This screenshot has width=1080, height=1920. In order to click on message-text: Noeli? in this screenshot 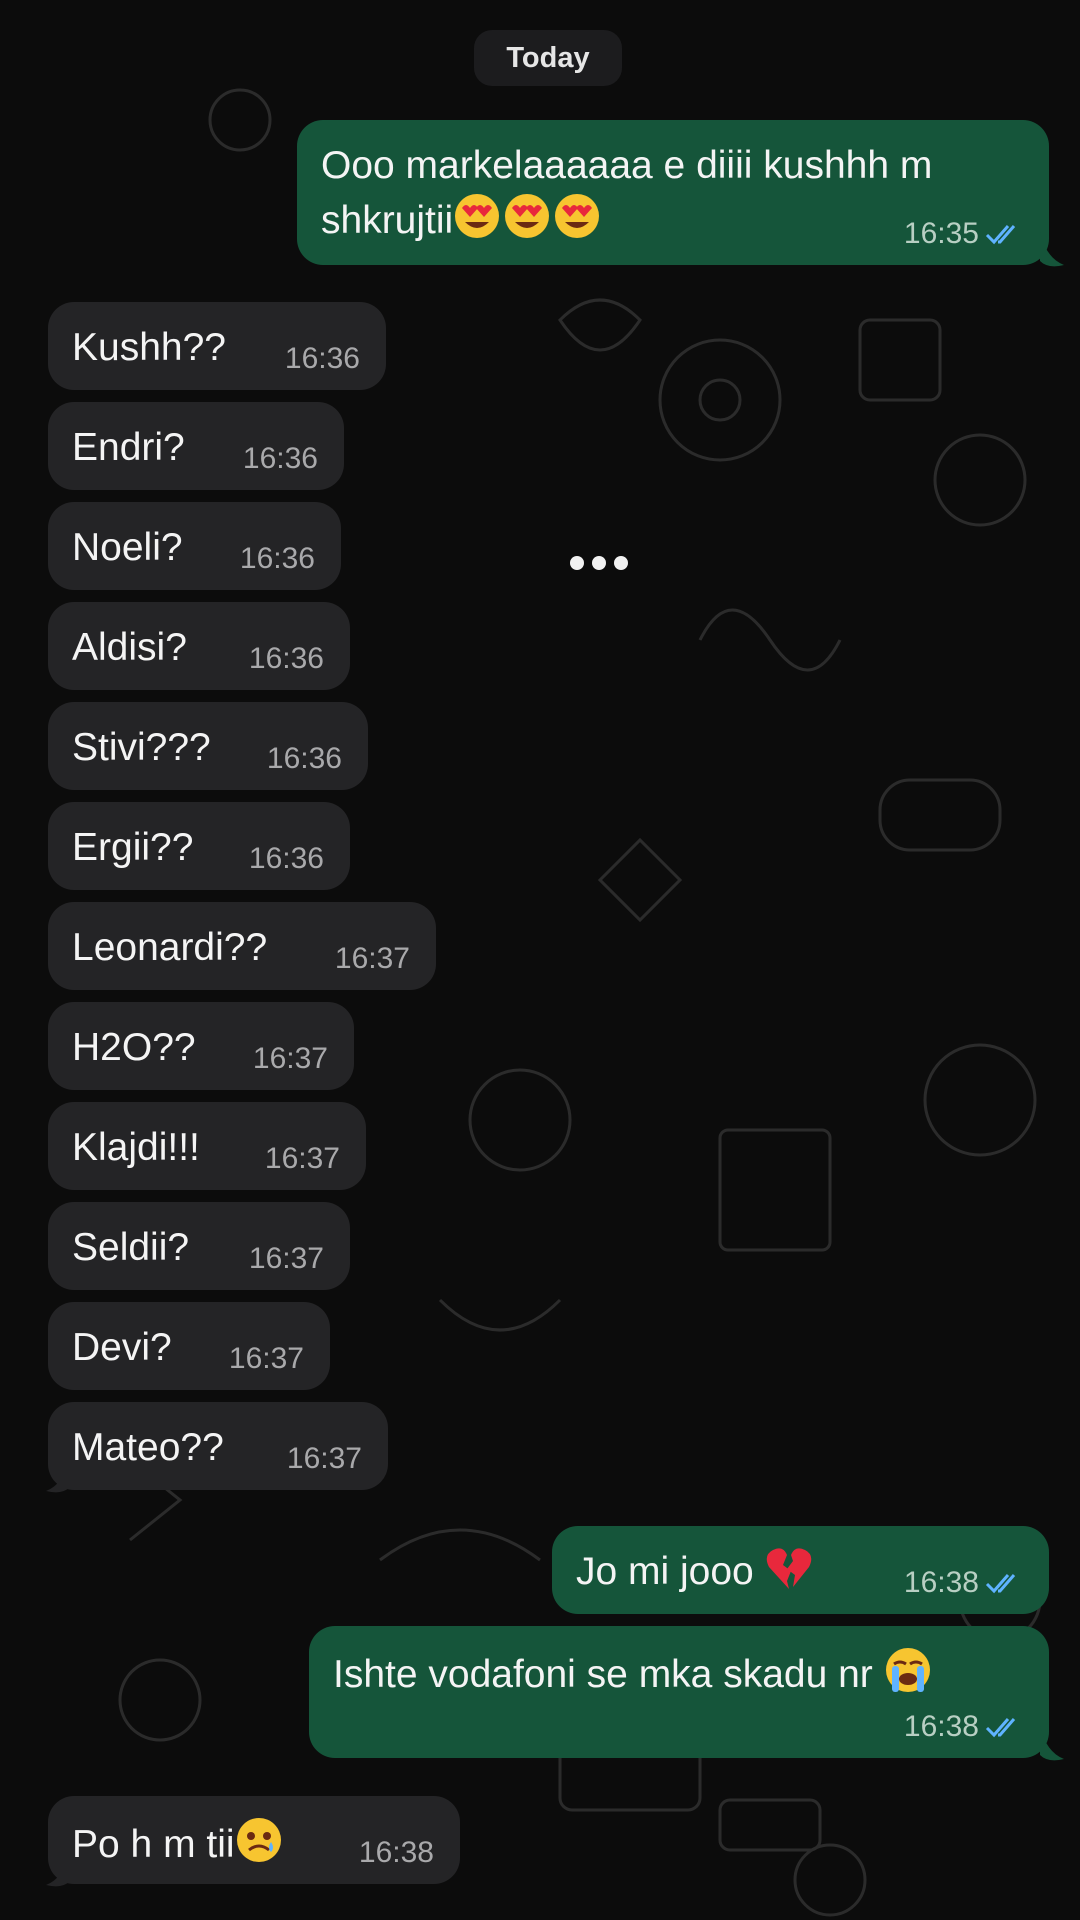, I will do `click(127, 547)`.